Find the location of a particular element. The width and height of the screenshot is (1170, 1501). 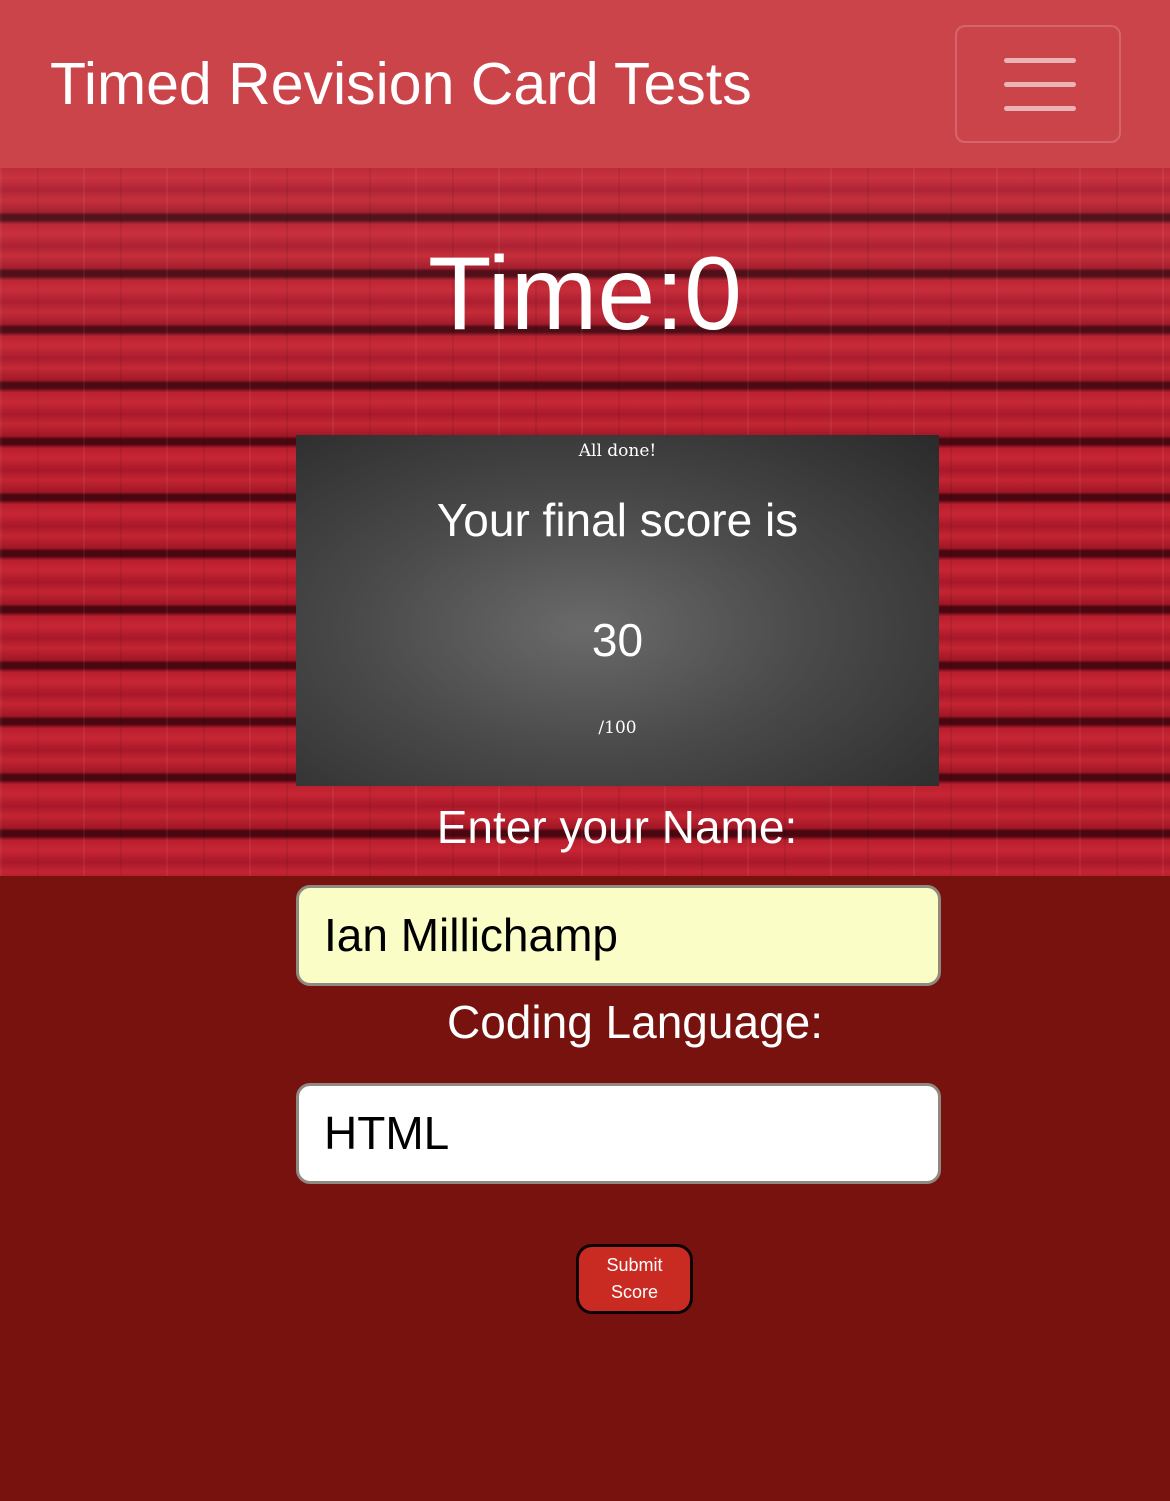

timer-display: Time:0 is located at coordinates (585, 294).